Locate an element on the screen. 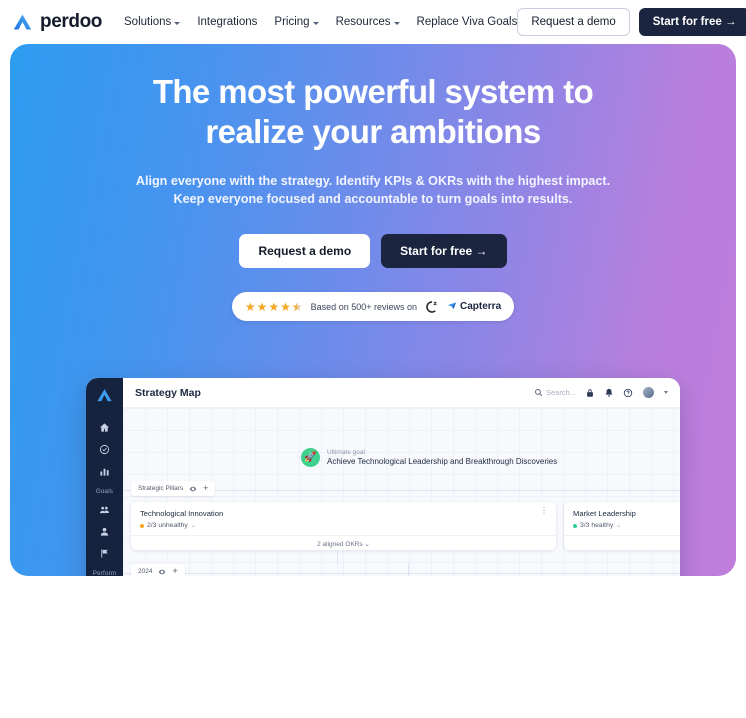 Image resolution: width=746 pixels, height=718 pixels. hero-title-line-2: realize your ambitions is located at coordinates (373, 131).